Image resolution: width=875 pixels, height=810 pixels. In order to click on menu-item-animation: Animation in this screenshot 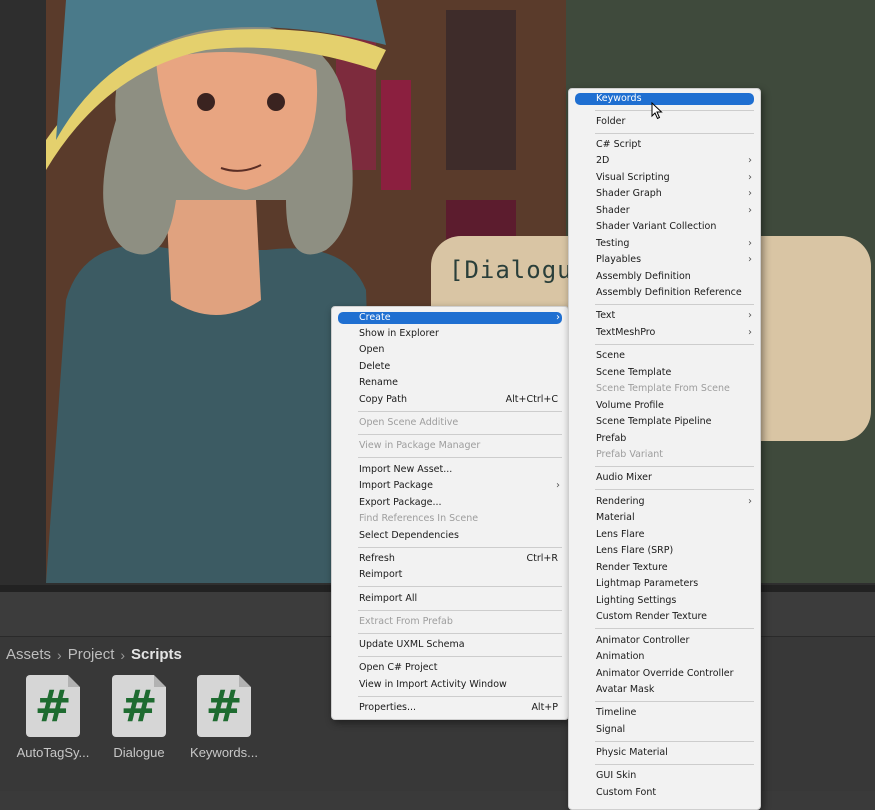, I will do `click(664, 657)`.